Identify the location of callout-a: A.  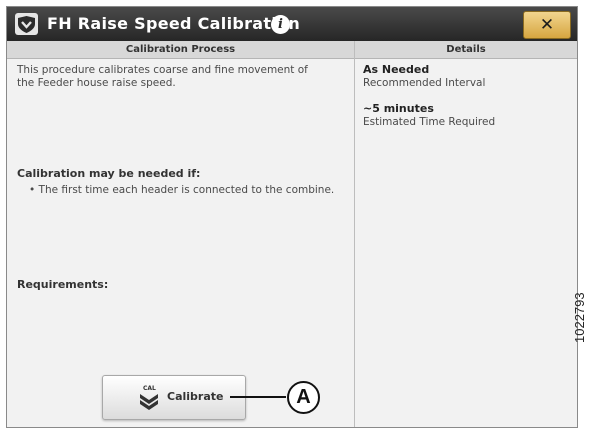
(303, 397).